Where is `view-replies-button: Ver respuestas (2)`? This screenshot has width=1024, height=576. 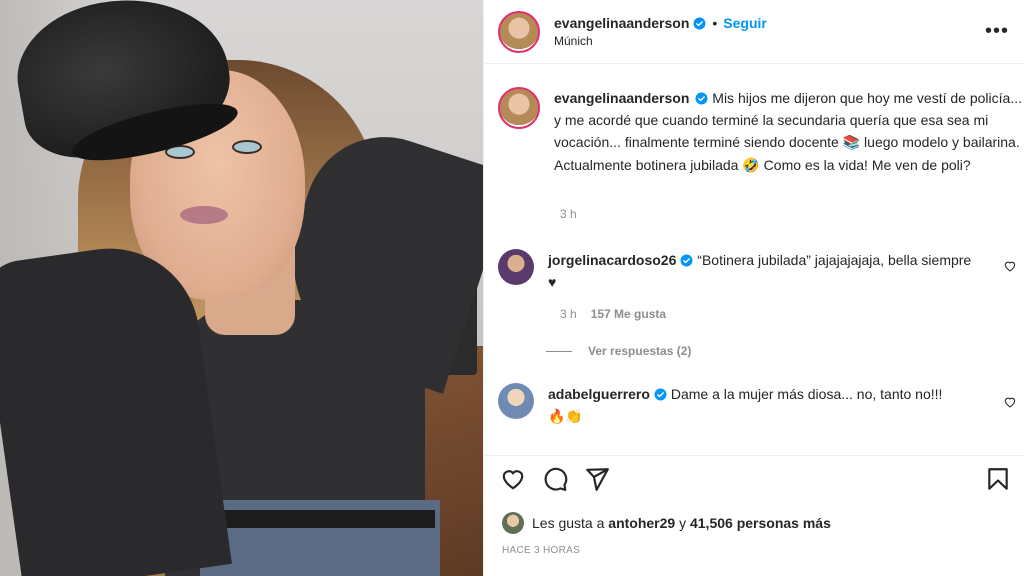 view-replies-button: Ver respuestas (2) is located at coordinates (618, 351).